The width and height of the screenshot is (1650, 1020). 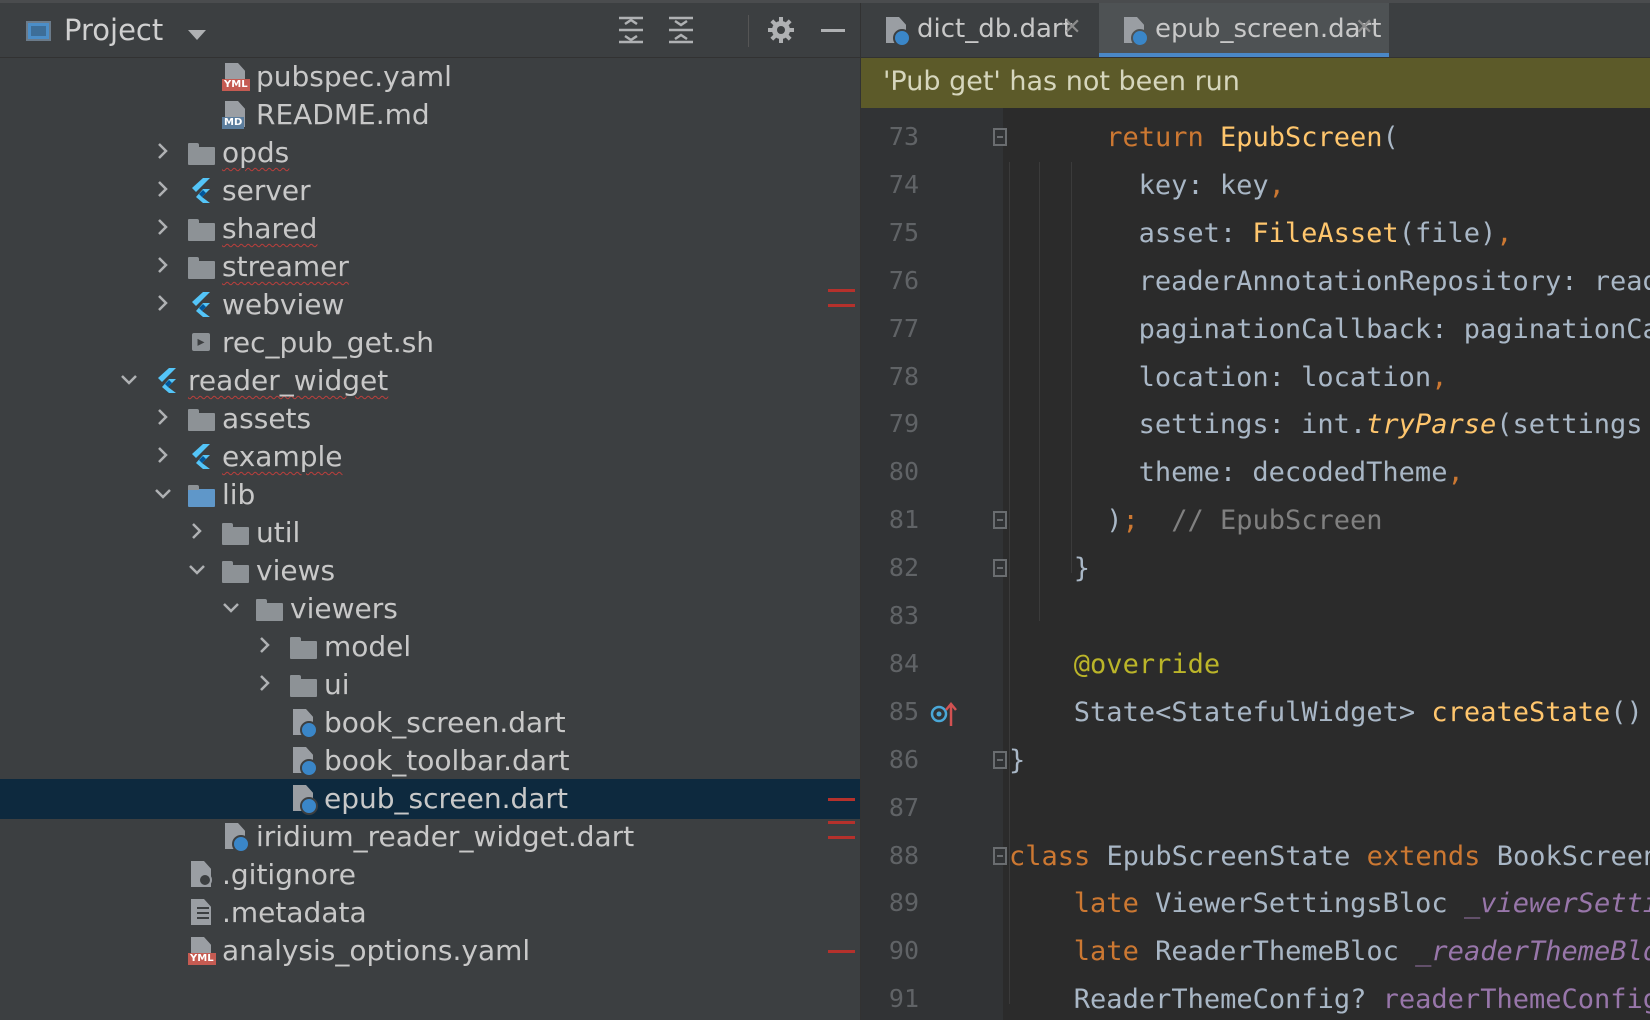 What do you see at coordinates (278, 532) in the screenshot?
I see `tree-item-label: util` at bounding box center [278, 532].